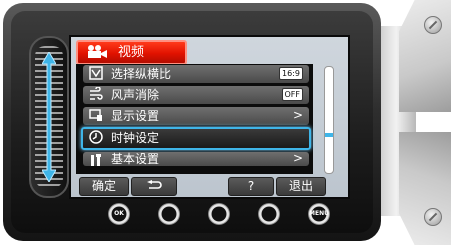 This screenshot has width=451, height=245. Describe the element at coordinates (291, 73) in the screenshot. I see `status-badge: 16:9` at that location.